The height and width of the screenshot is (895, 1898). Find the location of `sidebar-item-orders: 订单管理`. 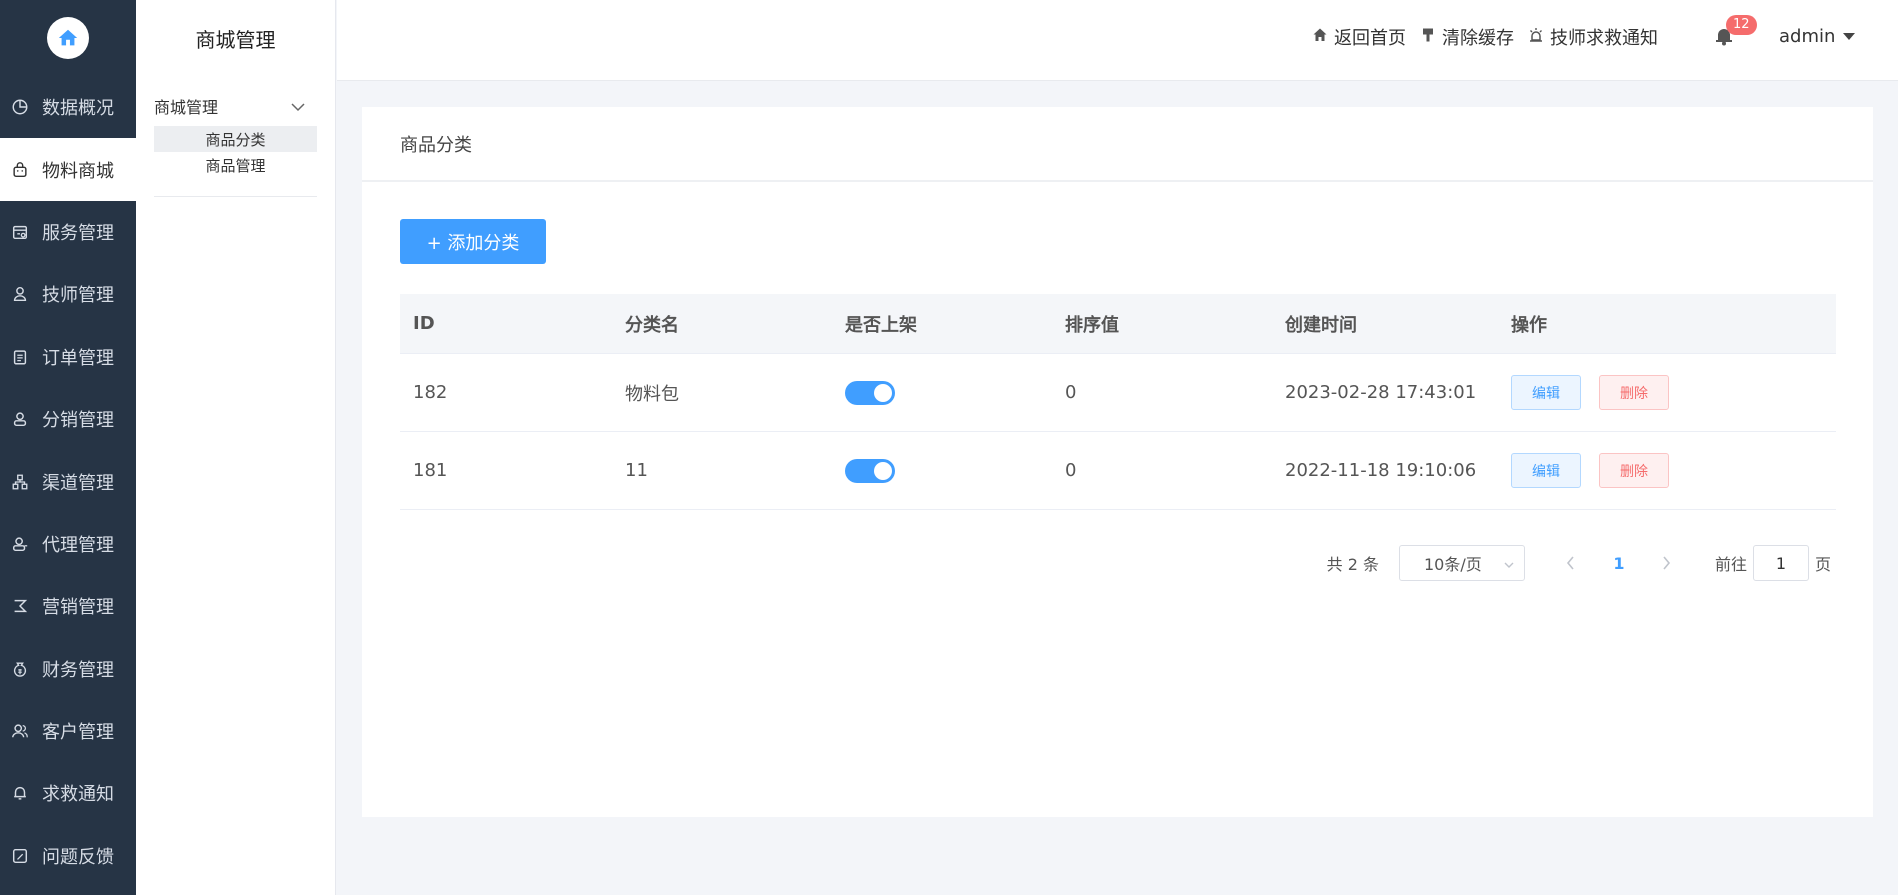

sidebar-item-orders: 订单管理 is located at coordinates (68, 357).